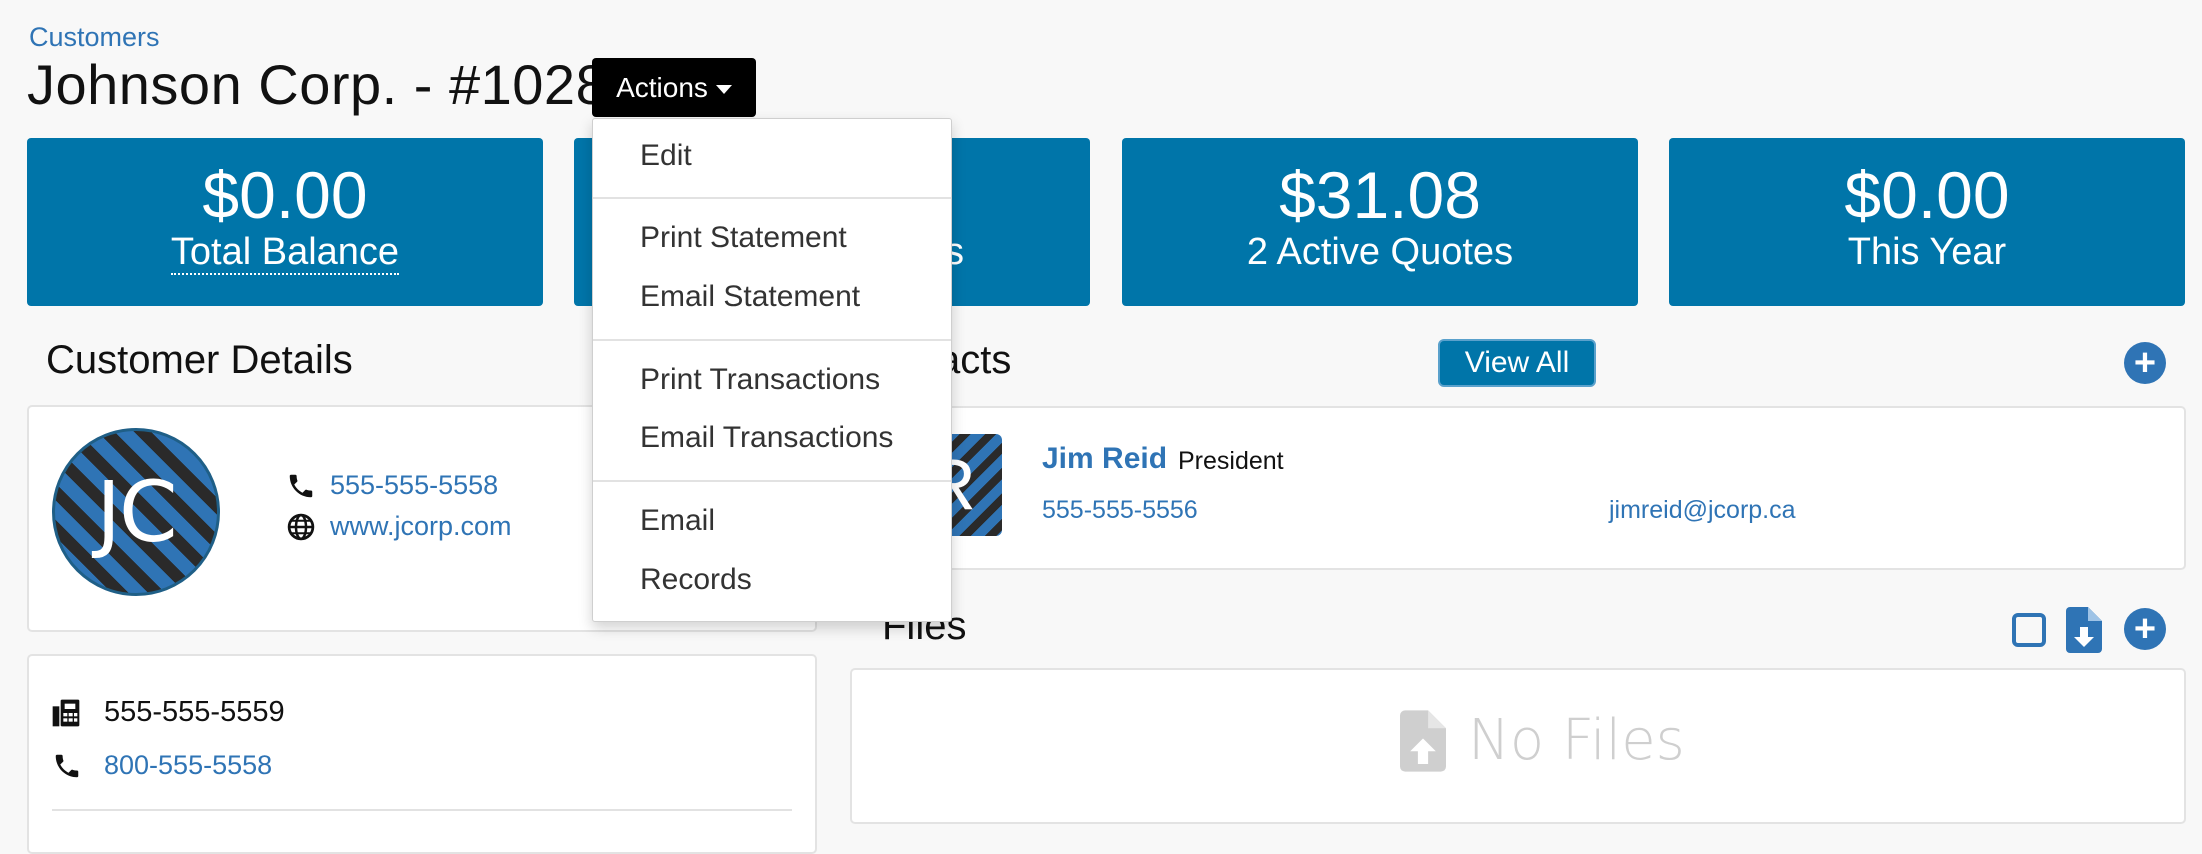  Describe the element at coordinates (194, 712) in the screenshot. I see `fax-number: 555-555-5559` at that location.